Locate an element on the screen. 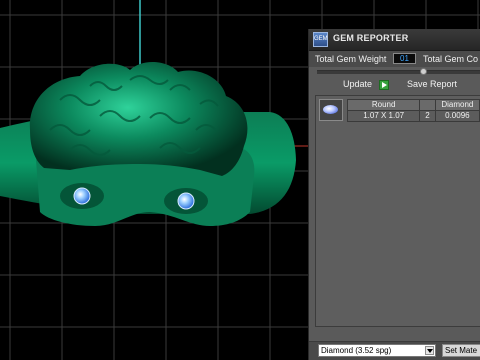  header-shape: Round is located at coordinates (383, 105).